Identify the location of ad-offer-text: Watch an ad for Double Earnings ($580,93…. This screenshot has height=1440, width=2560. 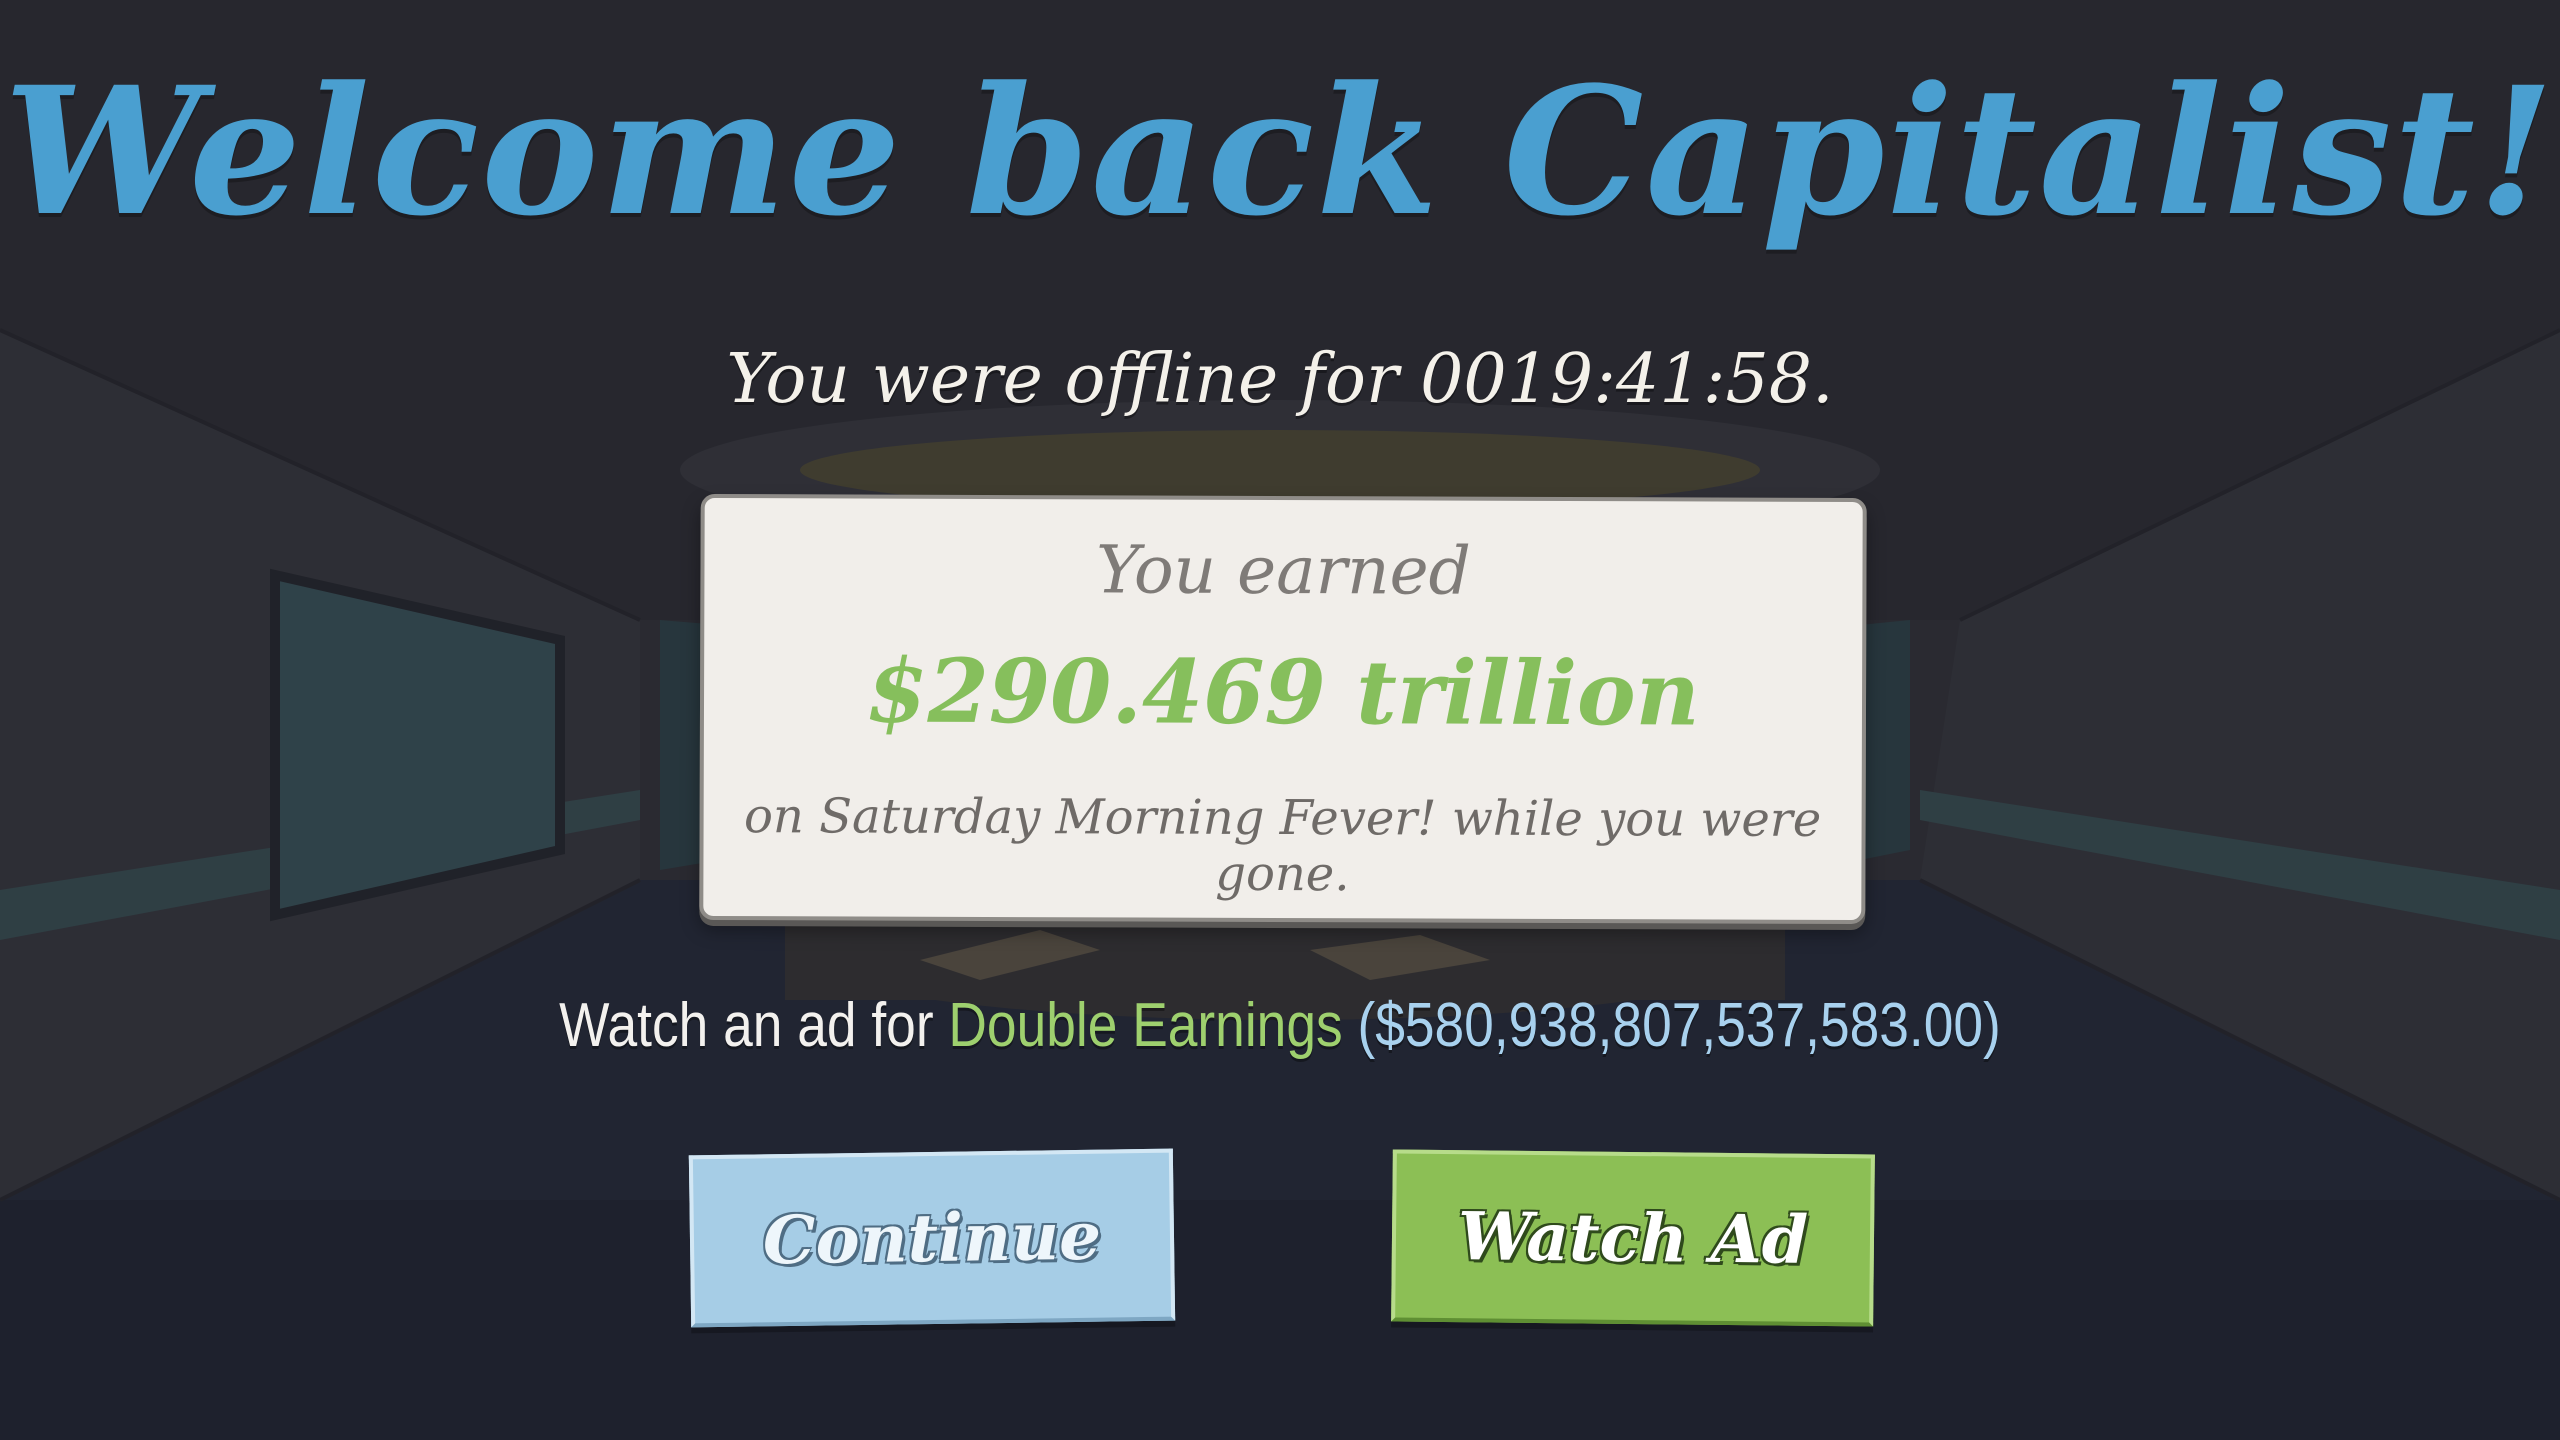
(1280, 1025).